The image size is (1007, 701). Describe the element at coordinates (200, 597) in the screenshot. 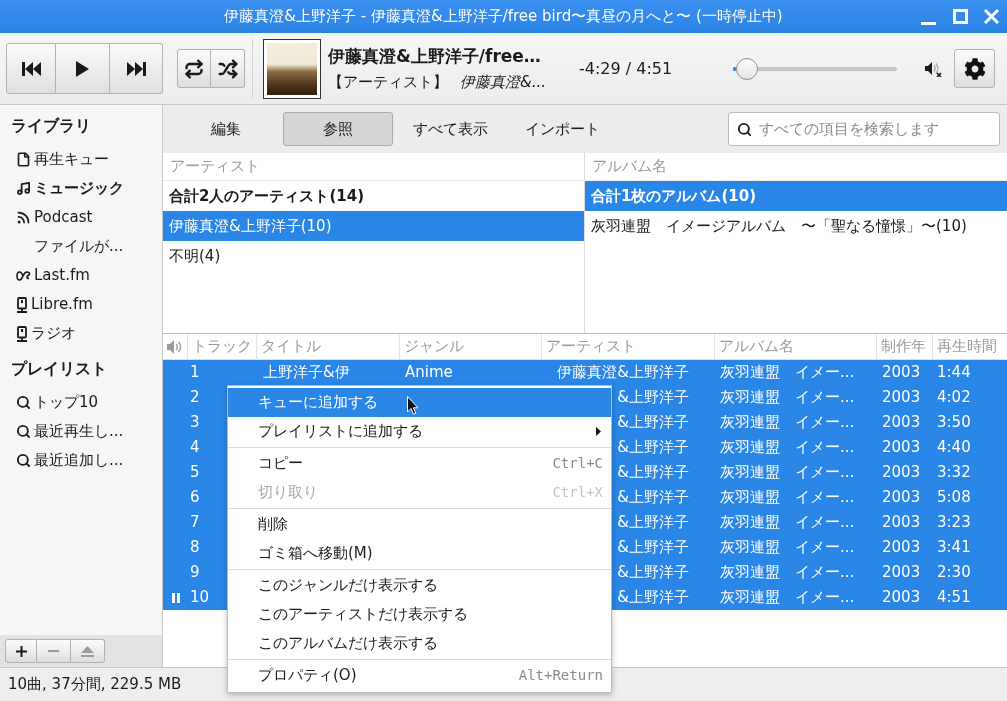

I see `table-cell: 10` at that location.